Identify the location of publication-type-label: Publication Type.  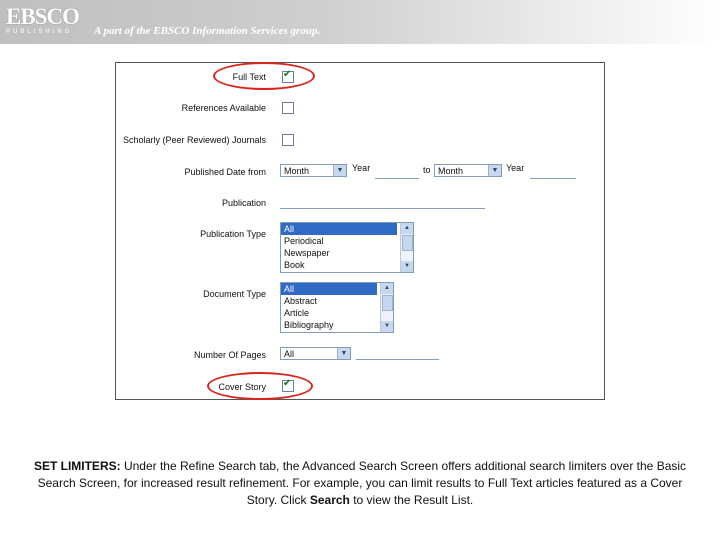
(233, 234).